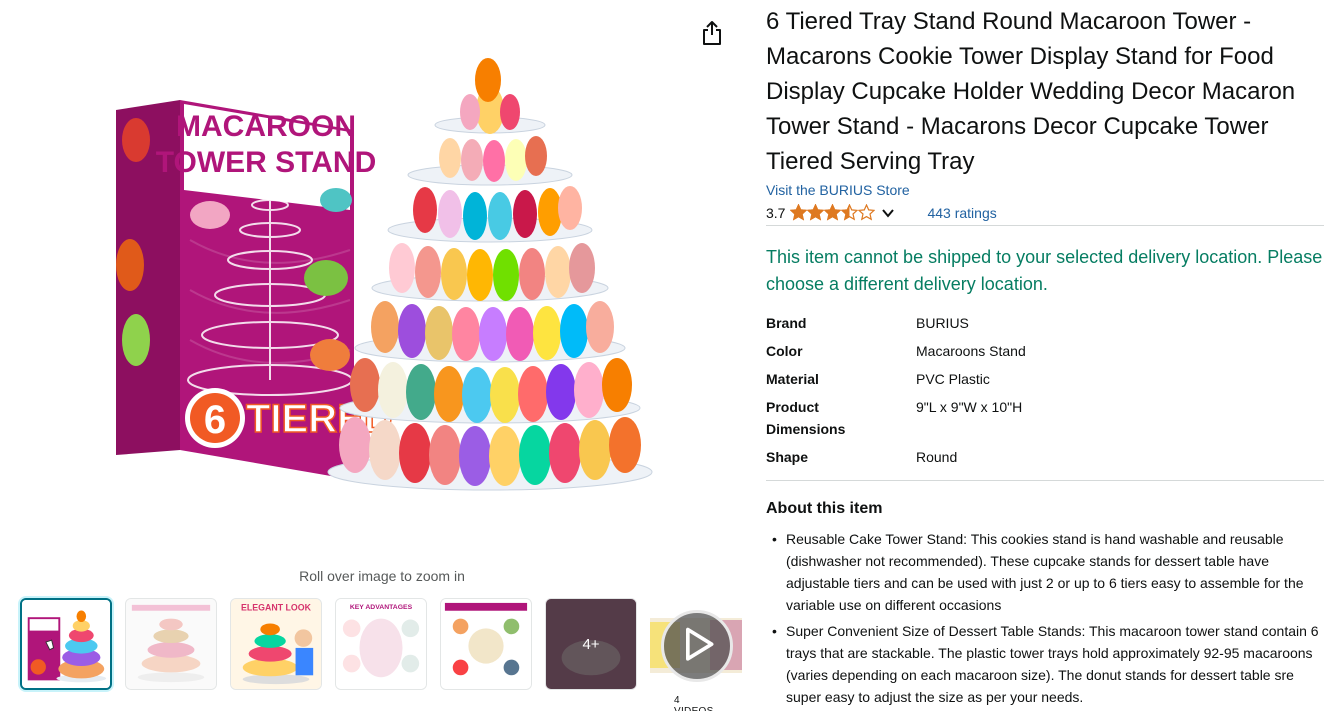  I want to click on spec-key: Material, so click(792, 379).